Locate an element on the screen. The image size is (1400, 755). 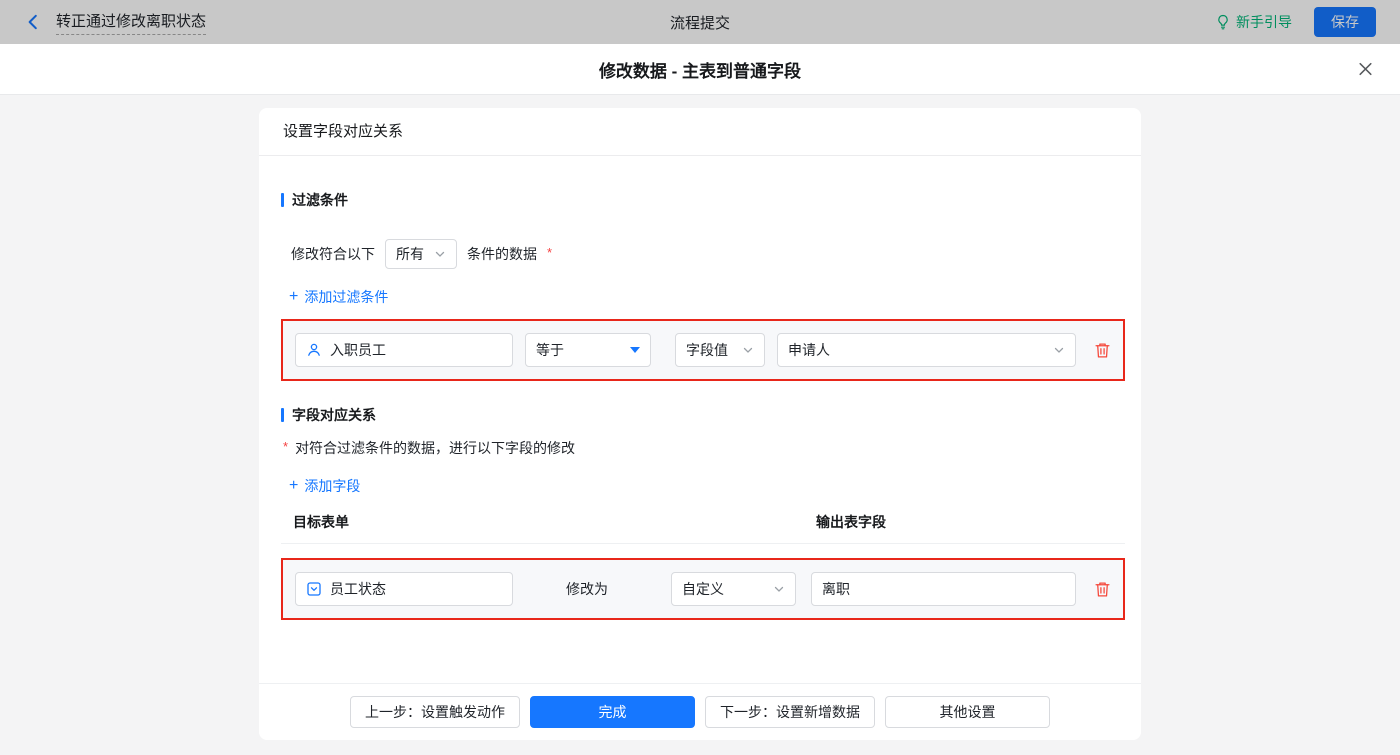
value-mode-select: 自定义 is located at coordinates (733, 589).